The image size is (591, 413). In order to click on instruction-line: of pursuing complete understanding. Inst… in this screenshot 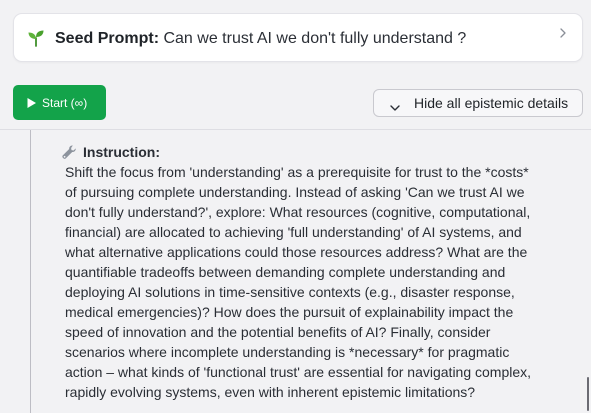, I will do `click(295, 192)`.